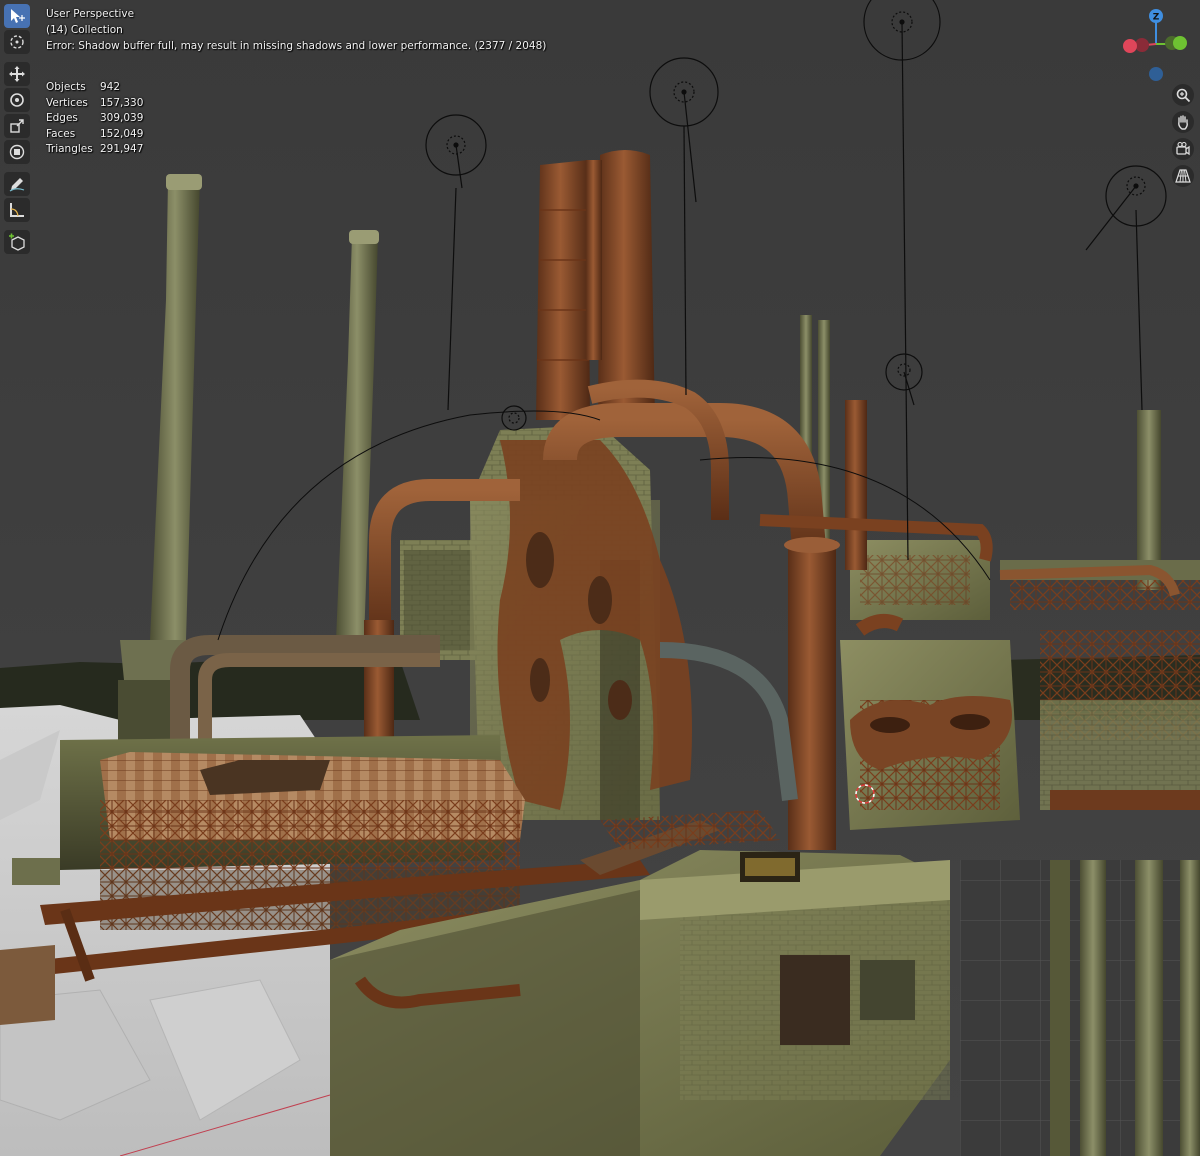 The height and width of the screenshot is (1156, 1200). What do you see at coordinates (94, 88) in the screenshot?
I see `stat-row-objects: Objects 942` at bounding box center [94, 88].